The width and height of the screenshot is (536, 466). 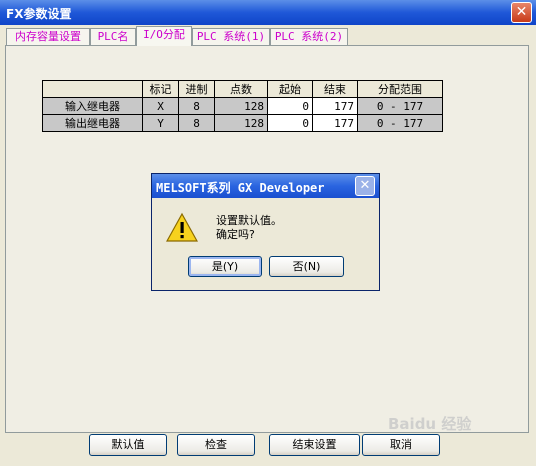 What do you see at coordinates (196, 89) in the screenshot?
I see `header-base: 进制` at bounding box center [196, 89].